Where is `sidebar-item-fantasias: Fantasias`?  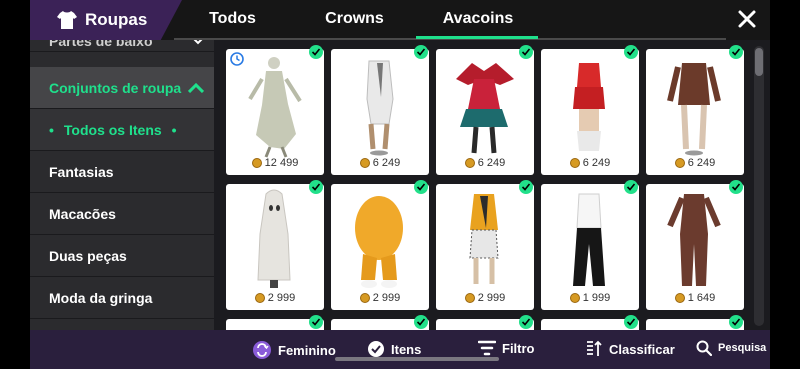
sidebar-item-fantasias: Fantasias is located at coordinates (122, 172).